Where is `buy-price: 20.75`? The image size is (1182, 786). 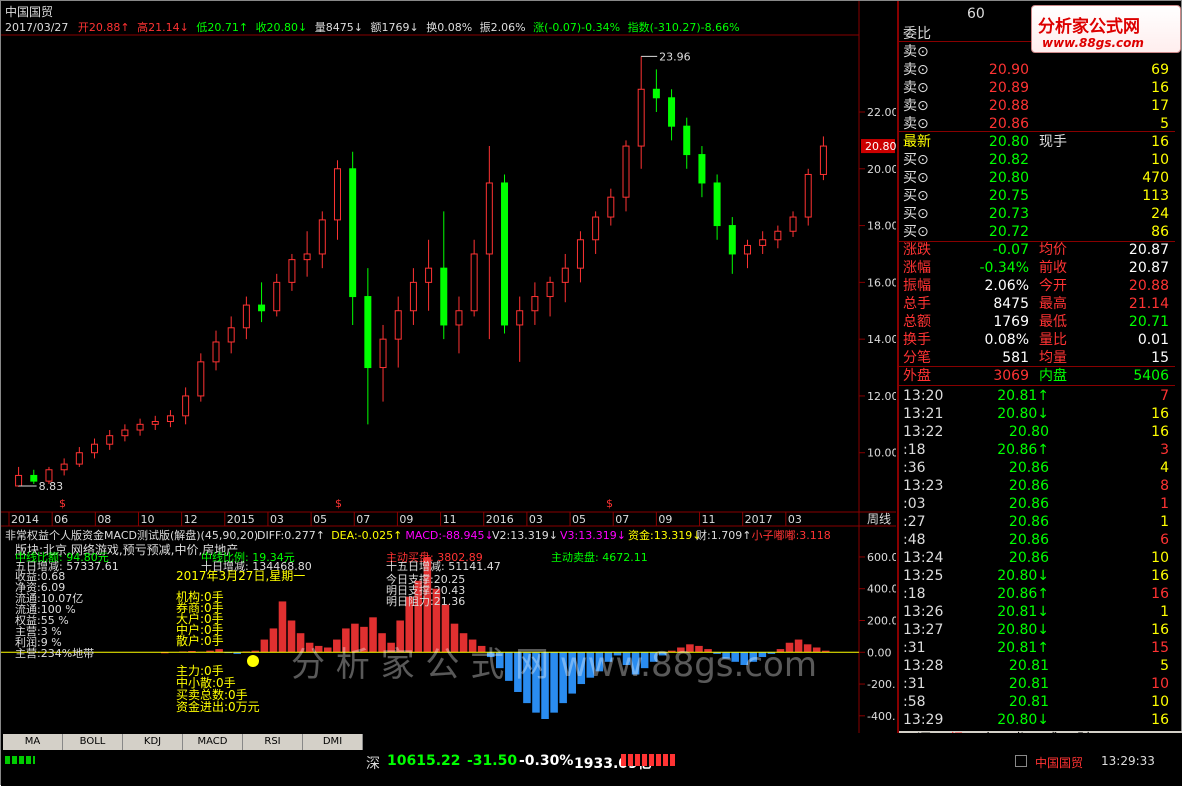 buy-price: 20.75 is located at coordinates (994, 196).